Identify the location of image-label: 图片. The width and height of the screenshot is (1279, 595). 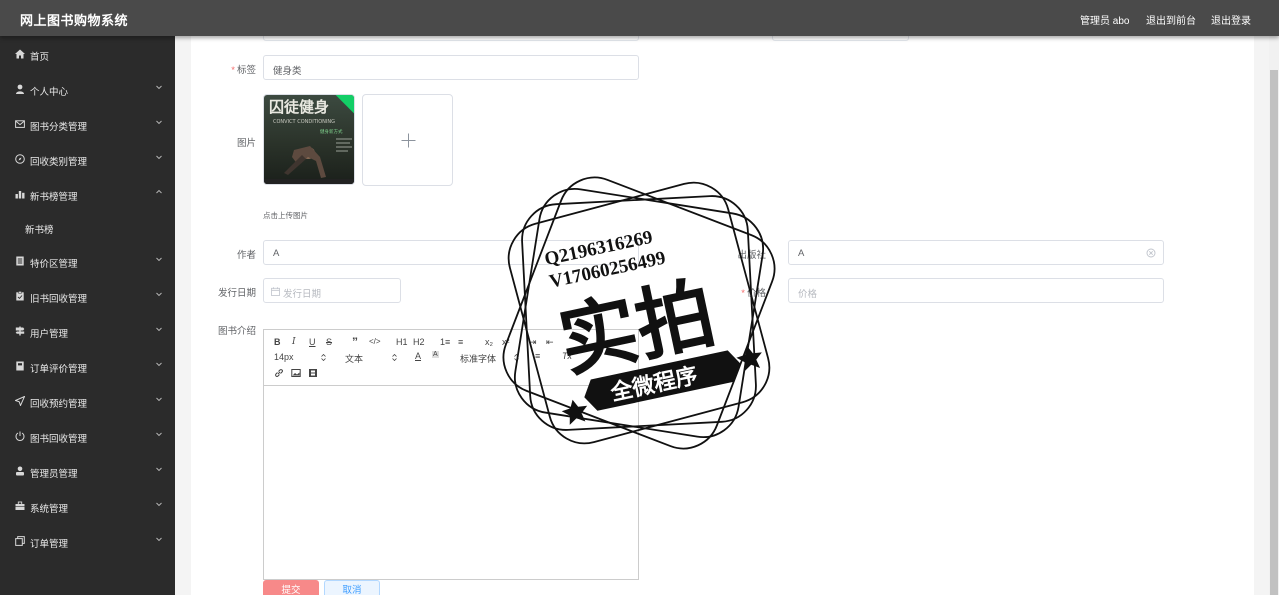
(246, 143).